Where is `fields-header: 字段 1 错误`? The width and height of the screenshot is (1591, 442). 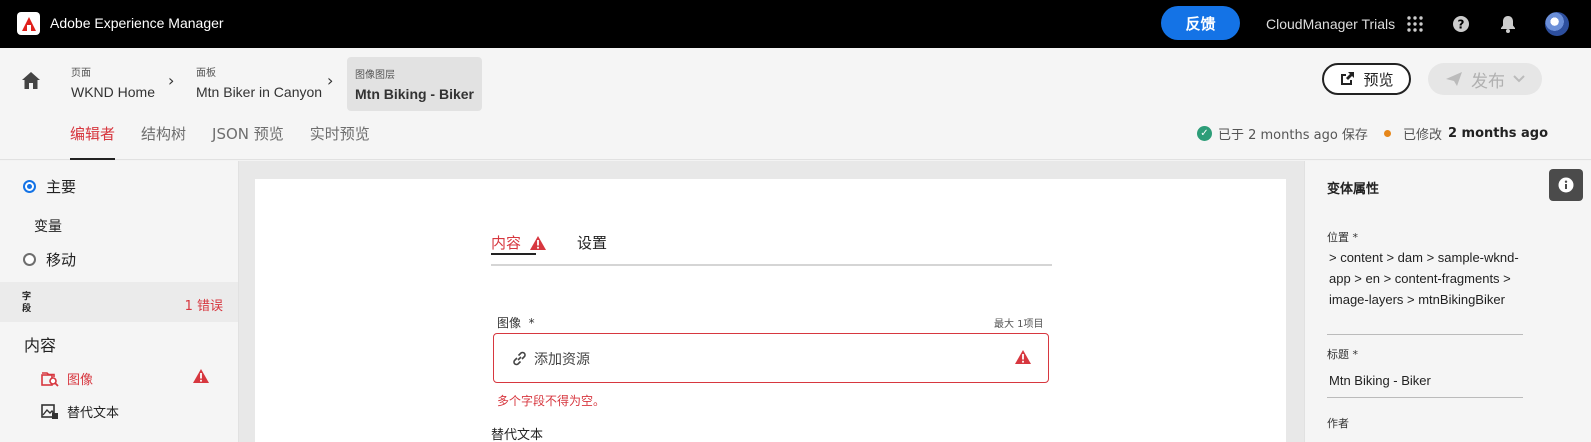
fields-header: 字段 1 错误 is located at coordinates (119, 302).